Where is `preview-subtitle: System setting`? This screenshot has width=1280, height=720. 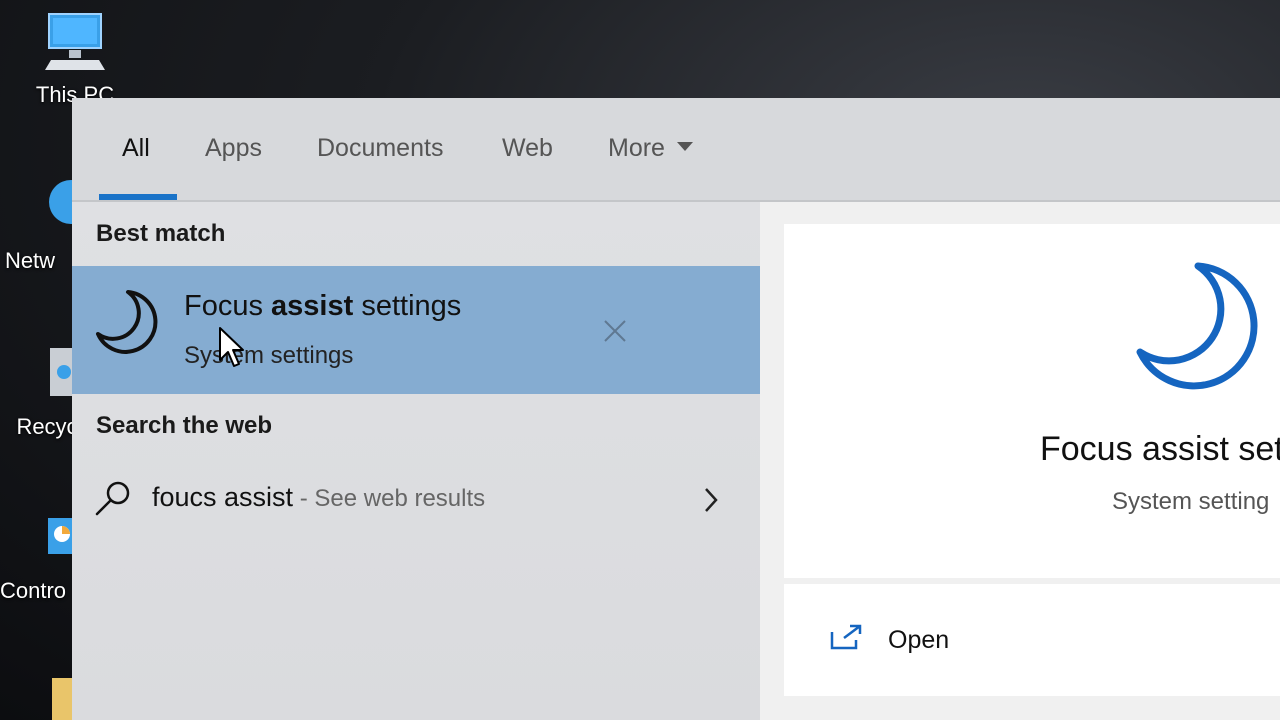 preview-subtitle: System setting is located at coordinates (1191, 501).